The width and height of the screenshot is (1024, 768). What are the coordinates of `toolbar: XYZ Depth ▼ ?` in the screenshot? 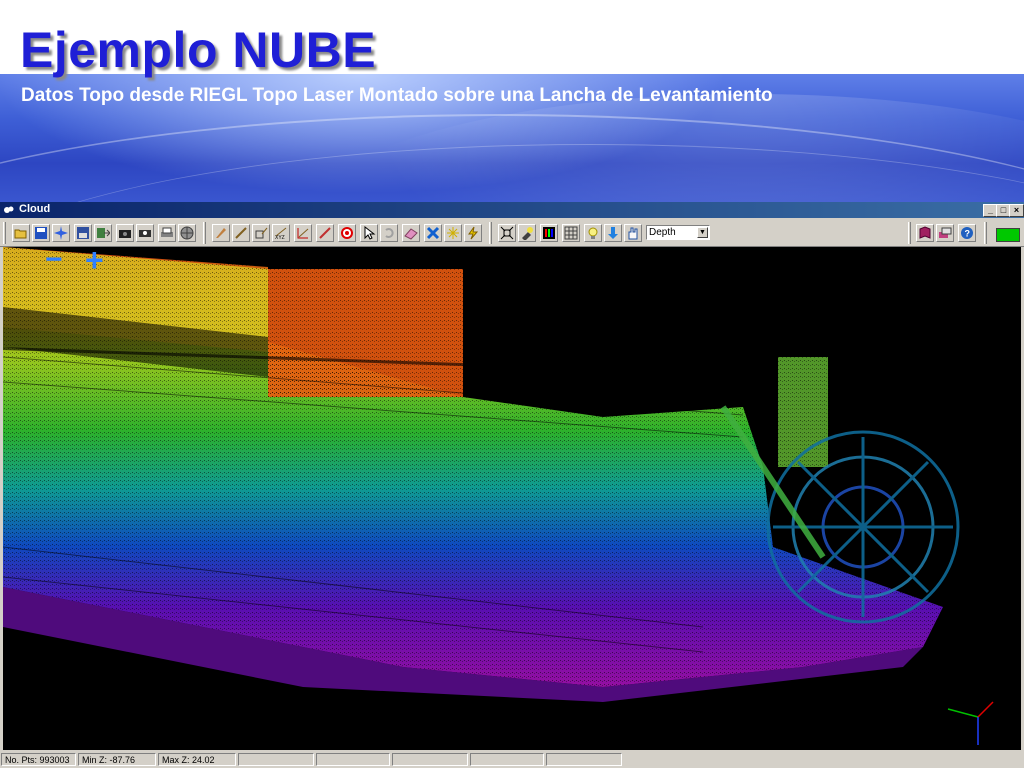 It's located at (512, 232).